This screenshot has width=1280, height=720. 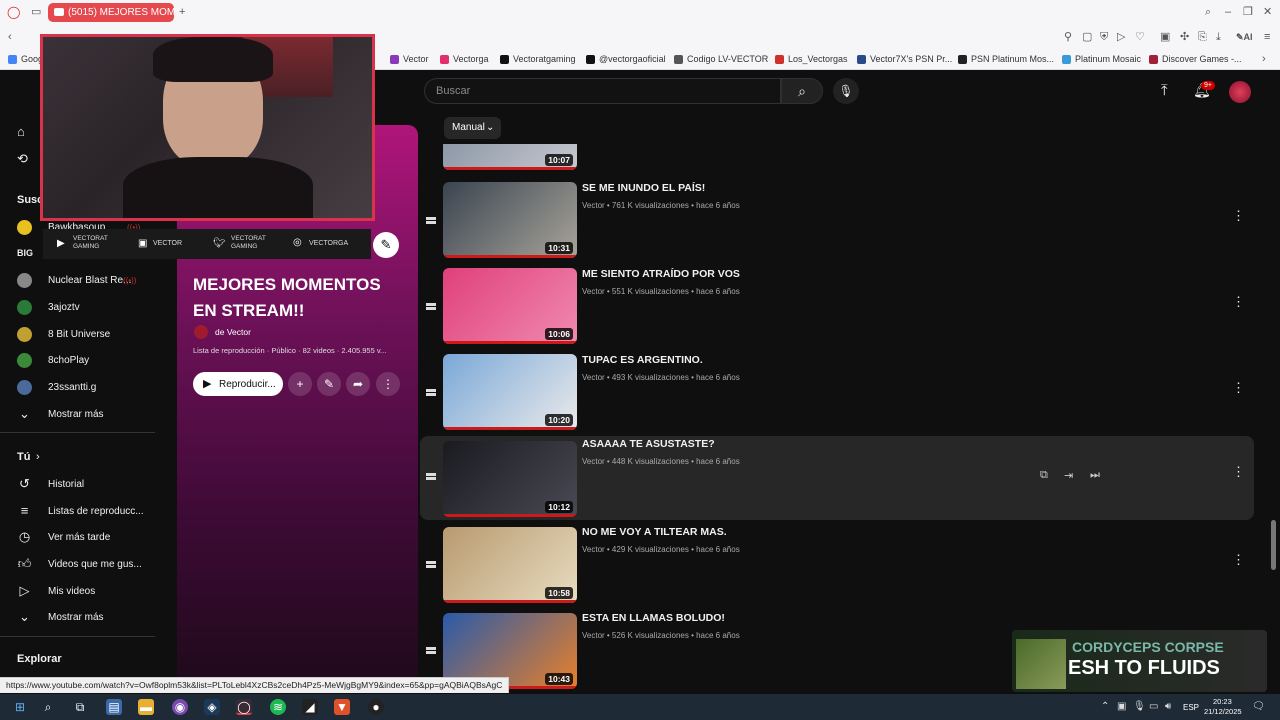 I want to click on subscription-item: 3ajoztv, so click(x=80, y=307).